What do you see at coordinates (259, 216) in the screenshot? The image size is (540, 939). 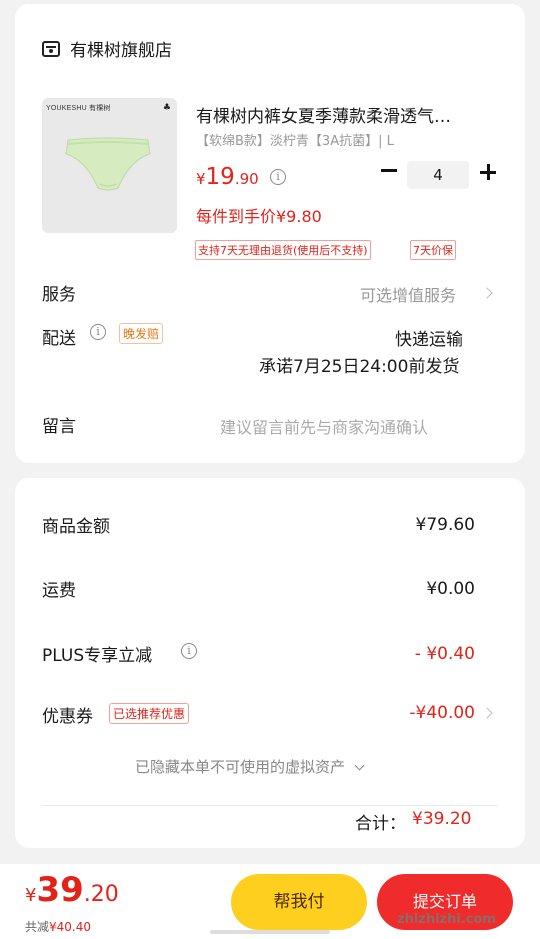 I see `per-item-price: 每件到手价¥9.80` at bounding box center [259, 216].